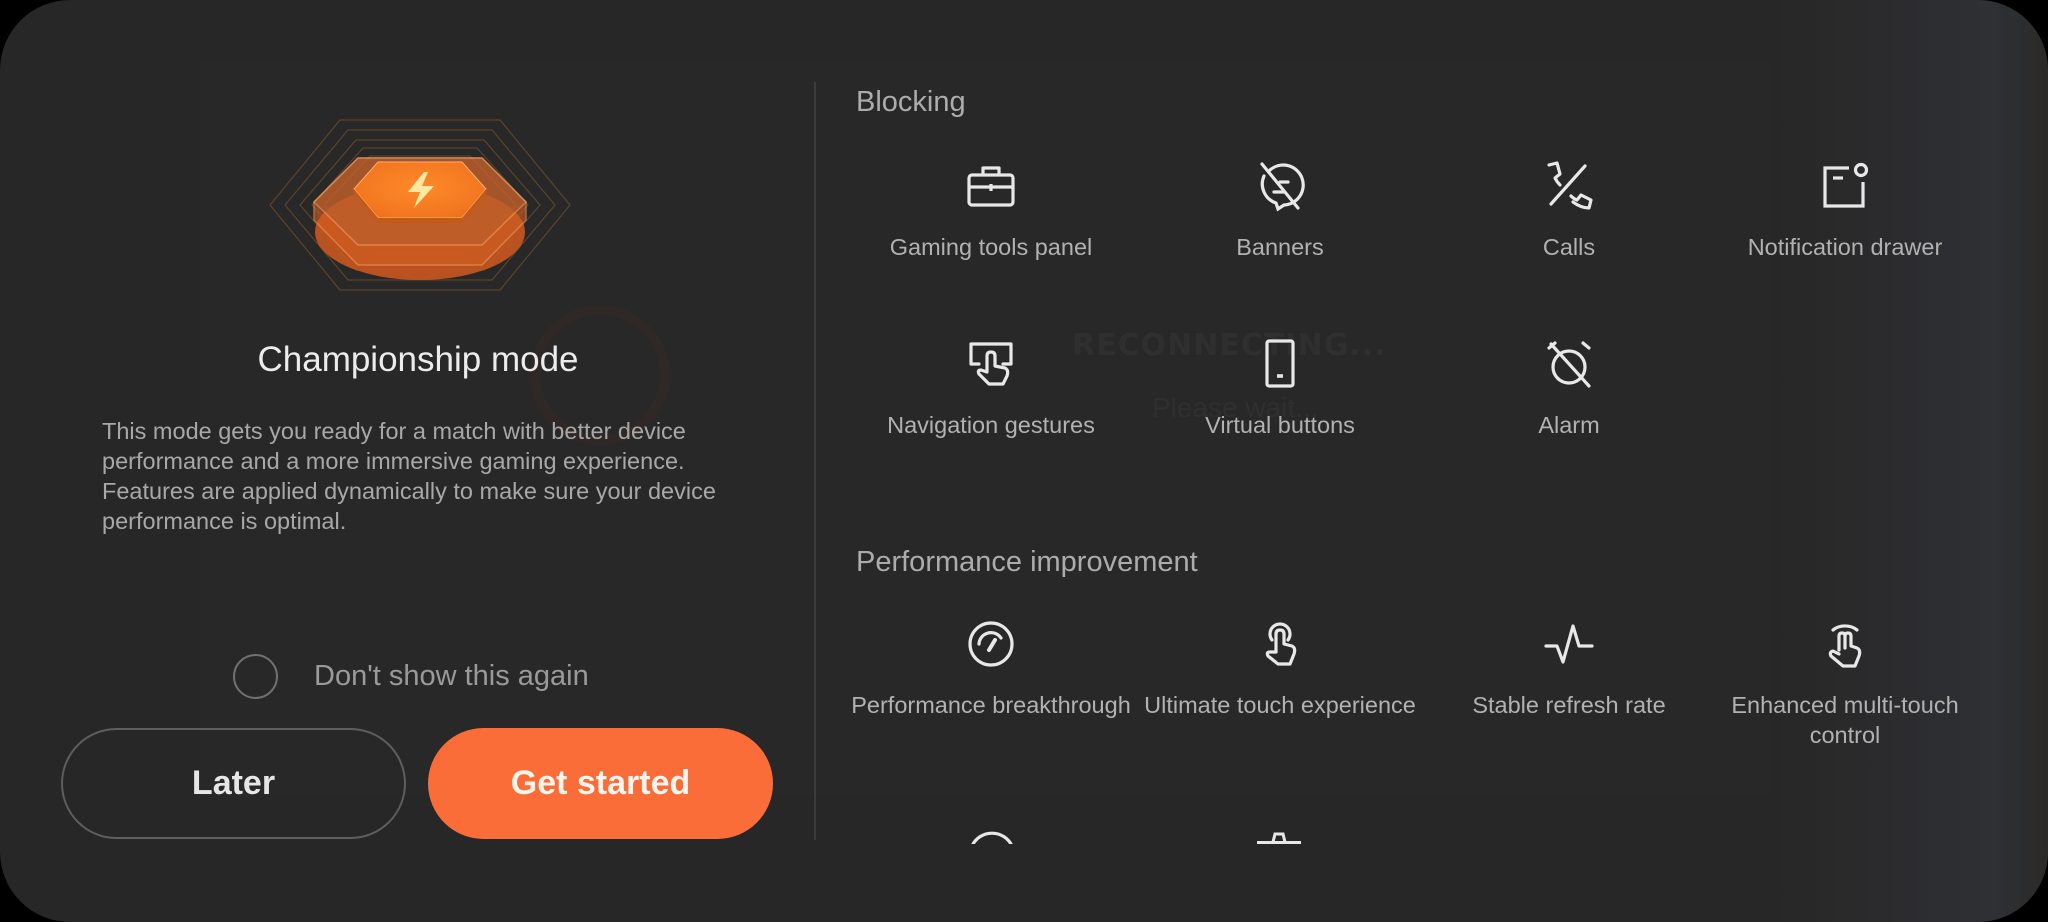  Describe the element at coordinates (1569, 364) in the screenshot. I see `alarm-off-icon` at that location.